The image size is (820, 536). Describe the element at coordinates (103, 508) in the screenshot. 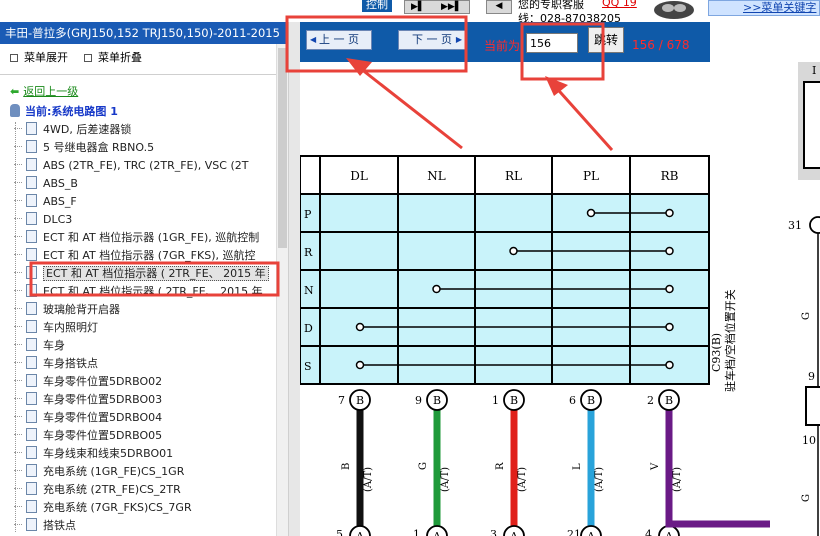

I see `tree-item: 充电系统 (7GR_FKS)CS_7GR` at that location.